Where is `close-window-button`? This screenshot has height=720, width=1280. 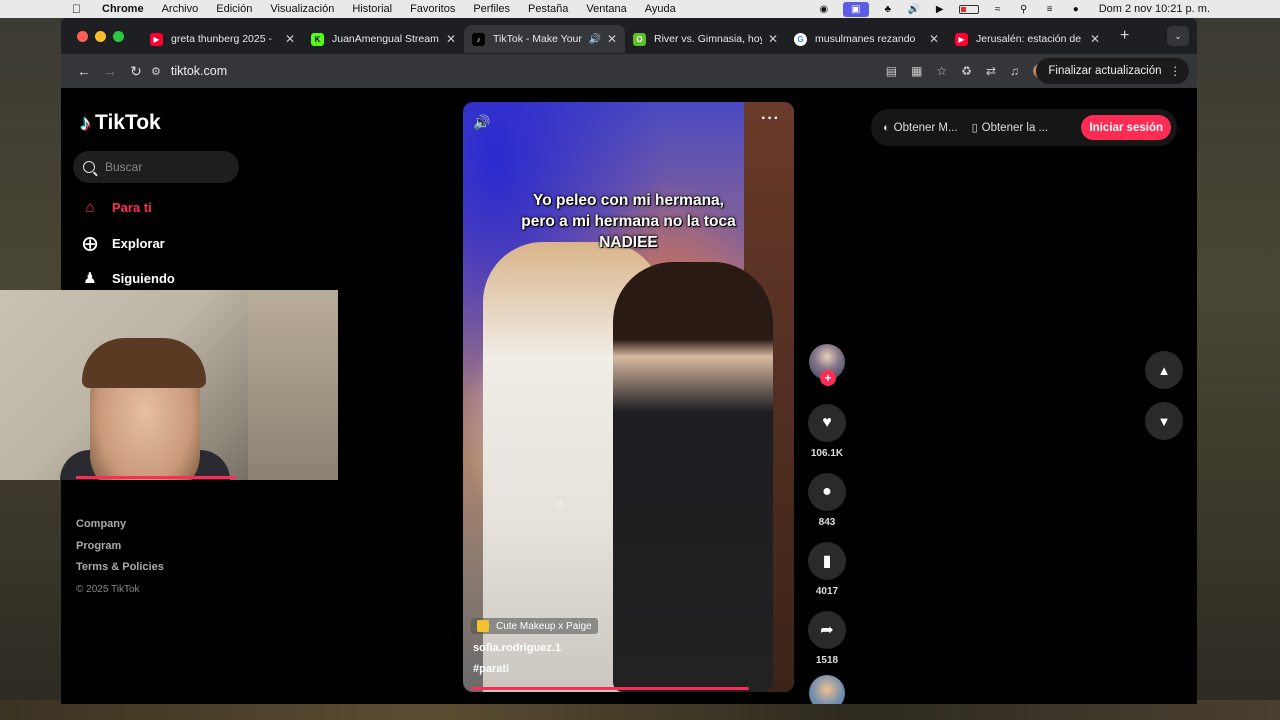 close-window-button is located at coordinates (82, 36).